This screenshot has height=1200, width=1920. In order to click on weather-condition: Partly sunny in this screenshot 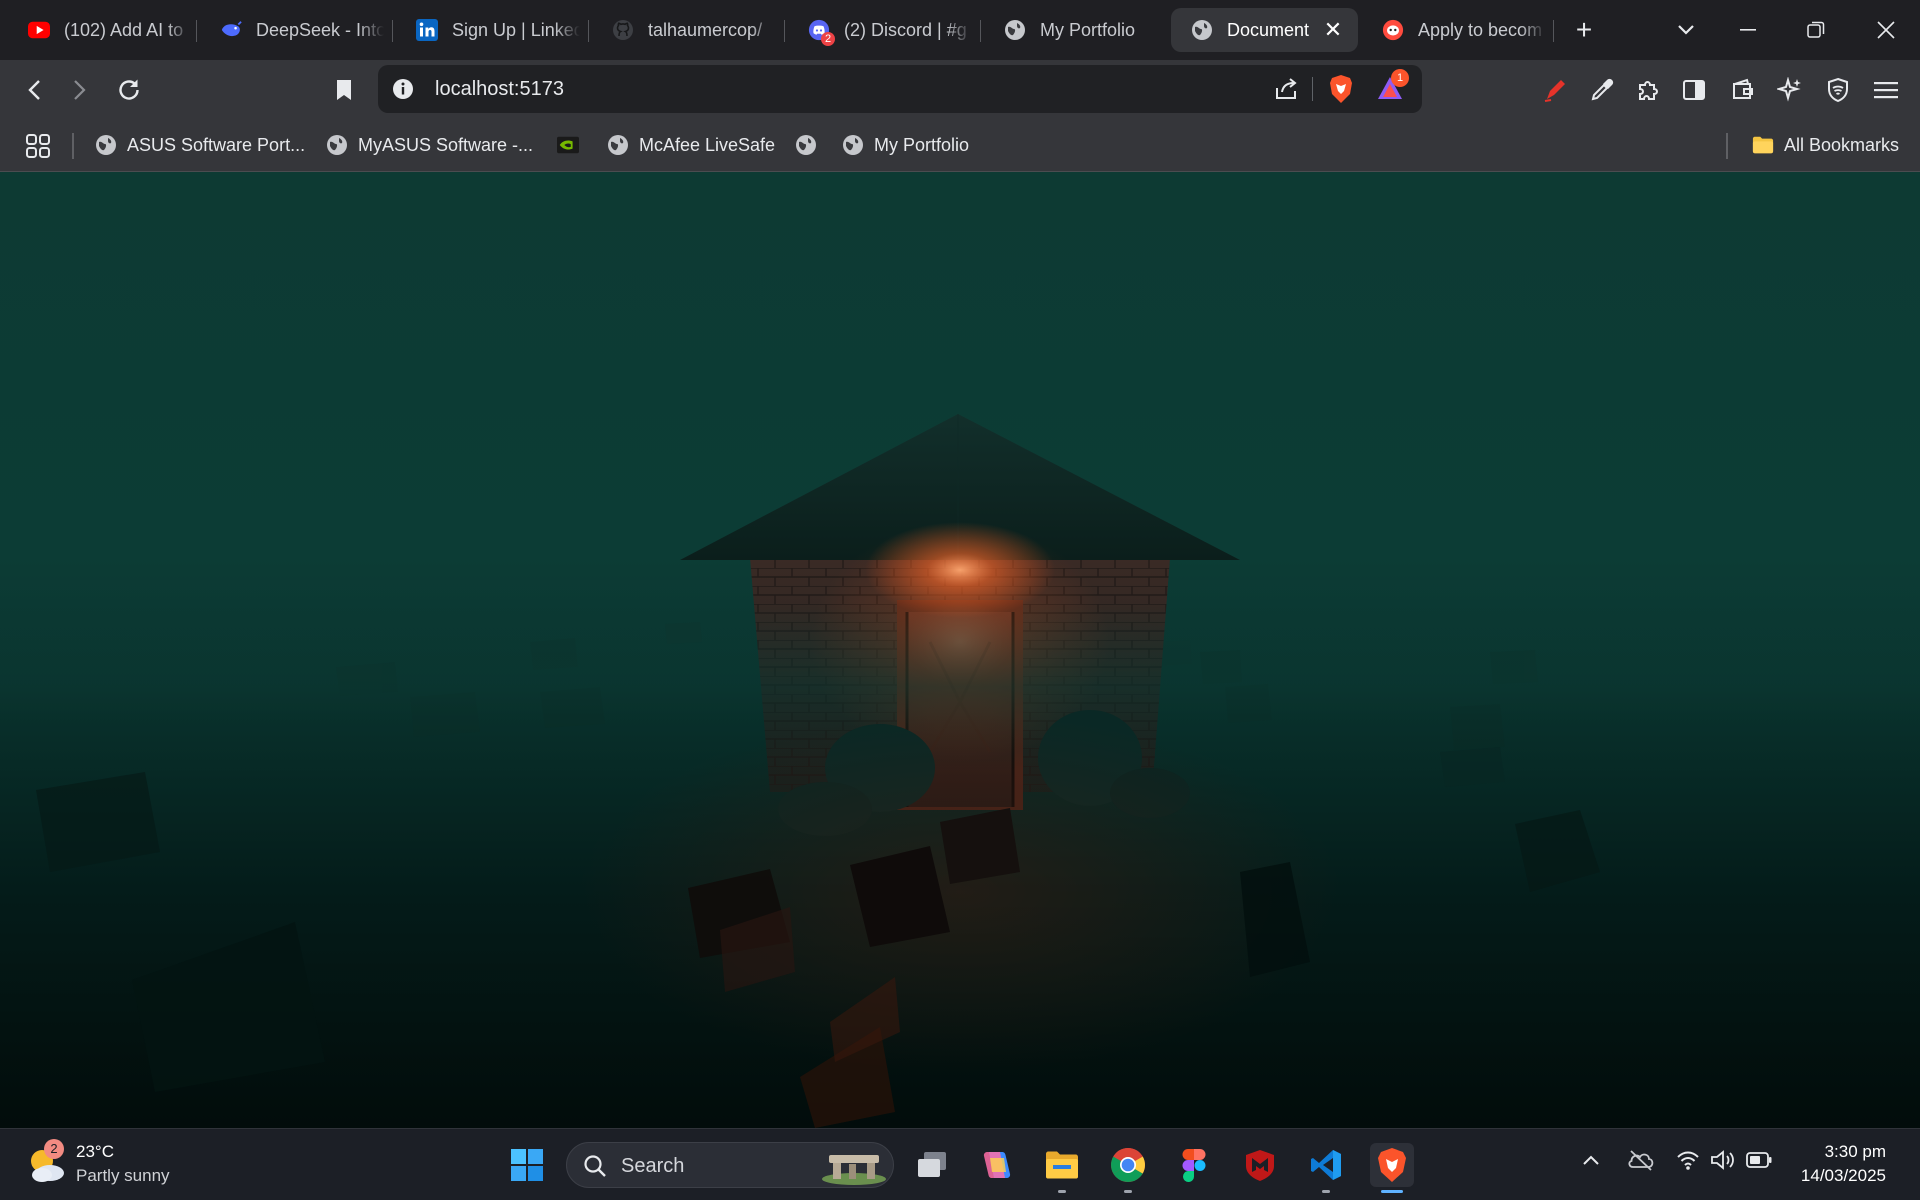, I will do `click(123, 1175)`.